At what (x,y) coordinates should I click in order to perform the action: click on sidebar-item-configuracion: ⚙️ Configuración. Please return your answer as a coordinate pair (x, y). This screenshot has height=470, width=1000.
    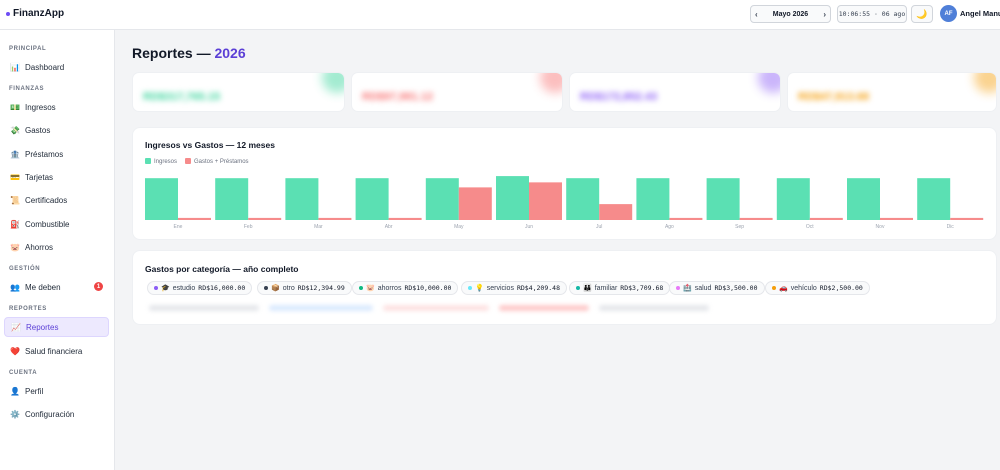
    Looking at the image, I should click on (56, 414).